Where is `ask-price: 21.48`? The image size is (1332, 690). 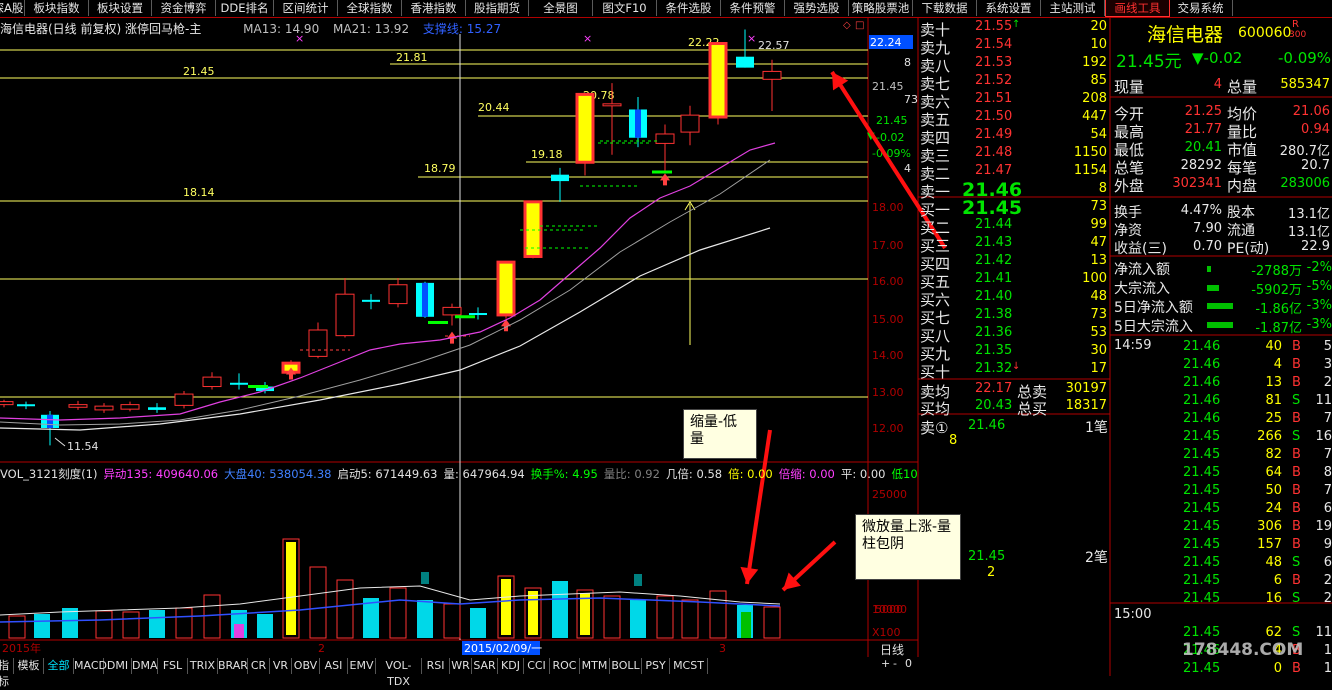 ask-price: 21.48 is located at coordinates (993, 152).